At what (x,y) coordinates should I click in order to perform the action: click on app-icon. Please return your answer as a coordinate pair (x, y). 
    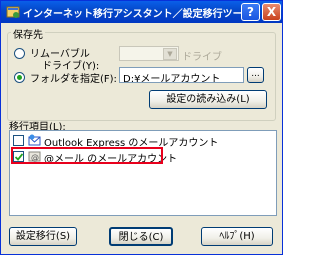
    Looking at the image, I should click on (13, 12).